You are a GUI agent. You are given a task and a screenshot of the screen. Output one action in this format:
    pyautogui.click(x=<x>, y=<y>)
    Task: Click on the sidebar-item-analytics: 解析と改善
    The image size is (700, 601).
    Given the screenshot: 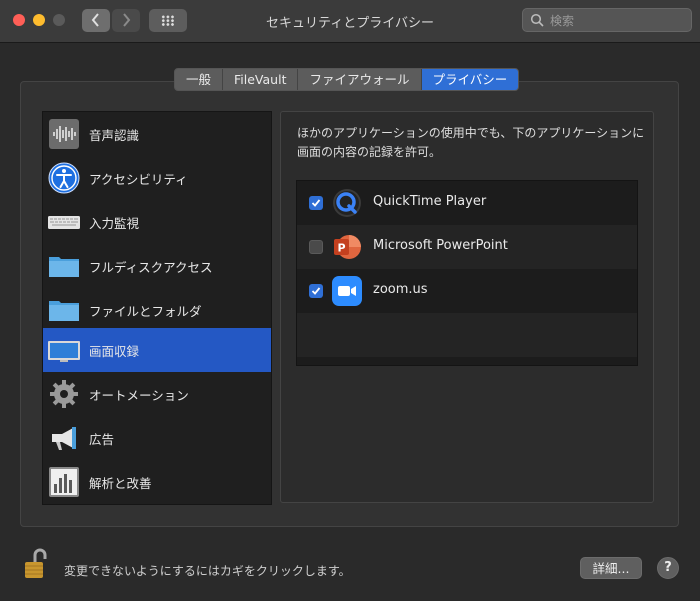 What is the action you would take?
    pyautogui.click(x=157, y=482)
    